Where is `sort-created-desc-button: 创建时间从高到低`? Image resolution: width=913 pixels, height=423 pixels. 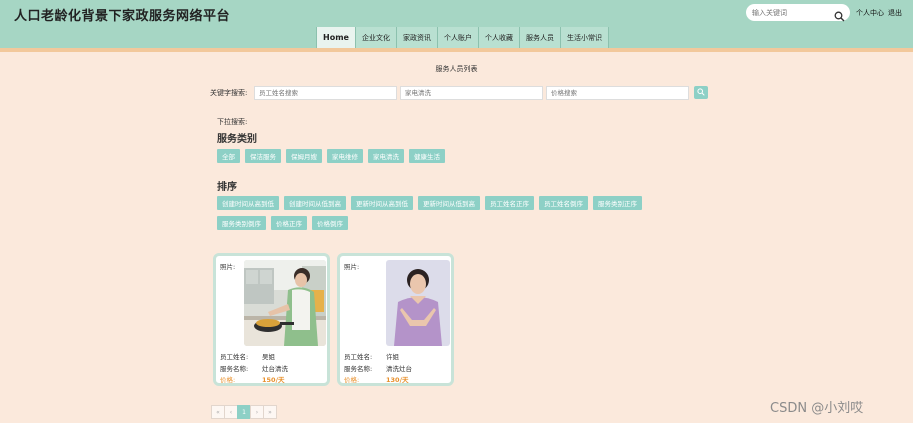
sort-created-desc-button: 创建时间从高到低 is located at coordinates (248, 203).